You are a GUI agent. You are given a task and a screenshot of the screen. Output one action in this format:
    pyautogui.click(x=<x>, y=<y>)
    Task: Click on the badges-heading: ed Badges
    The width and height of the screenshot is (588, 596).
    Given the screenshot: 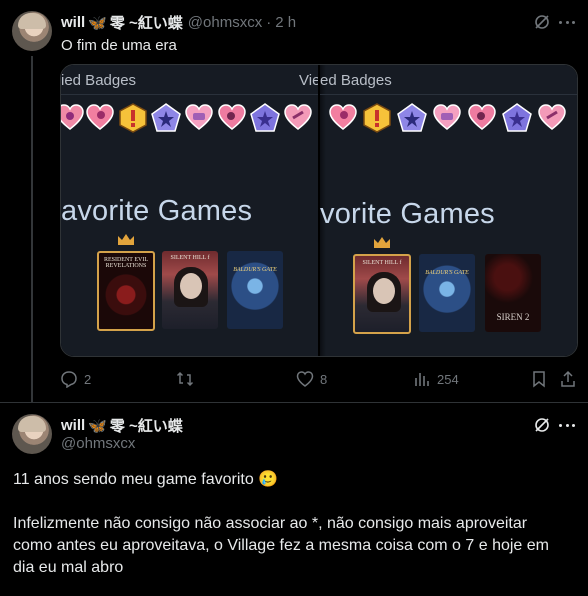 What is the action you would take?
    pyautogui.click(x=356, y=80)
    